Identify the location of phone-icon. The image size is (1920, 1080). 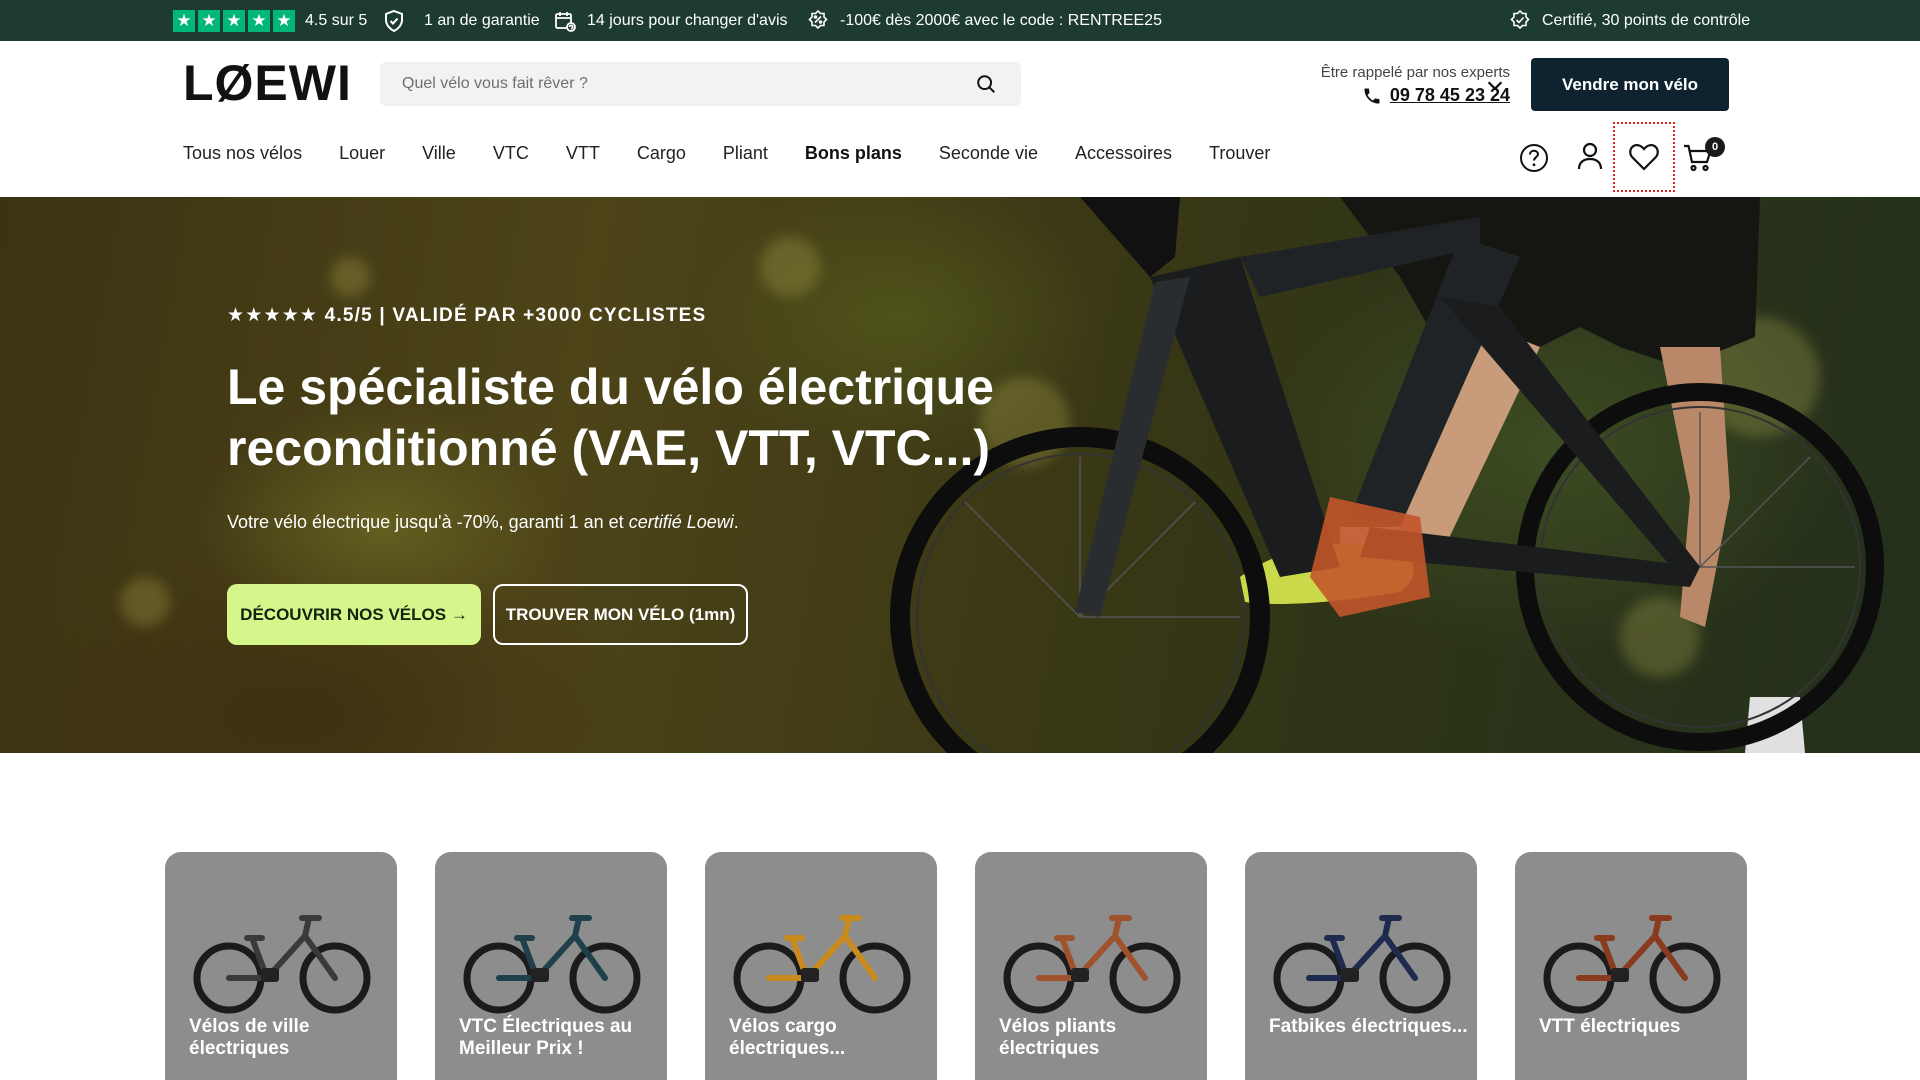
(1372, 95).